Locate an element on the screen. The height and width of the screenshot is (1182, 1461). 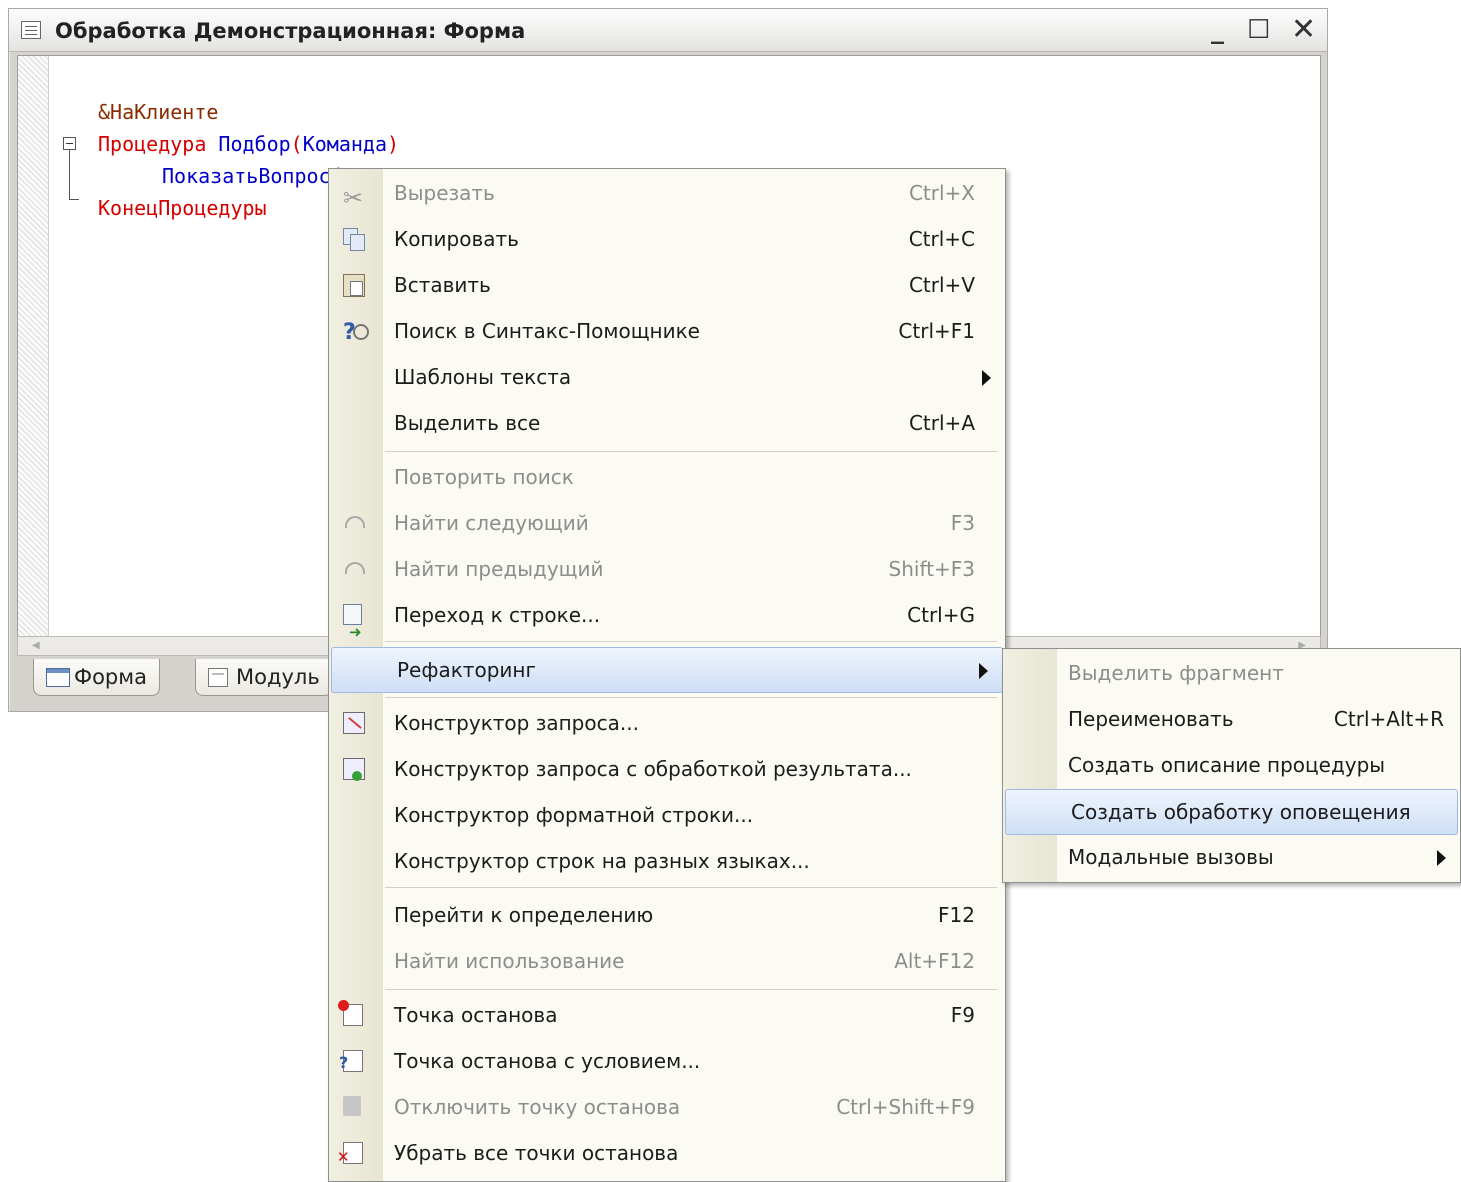
menu-item-disable-breakpoint: Отключить точку останова Ctrl+Shift+F9 is located at coordinates (667, 1107).